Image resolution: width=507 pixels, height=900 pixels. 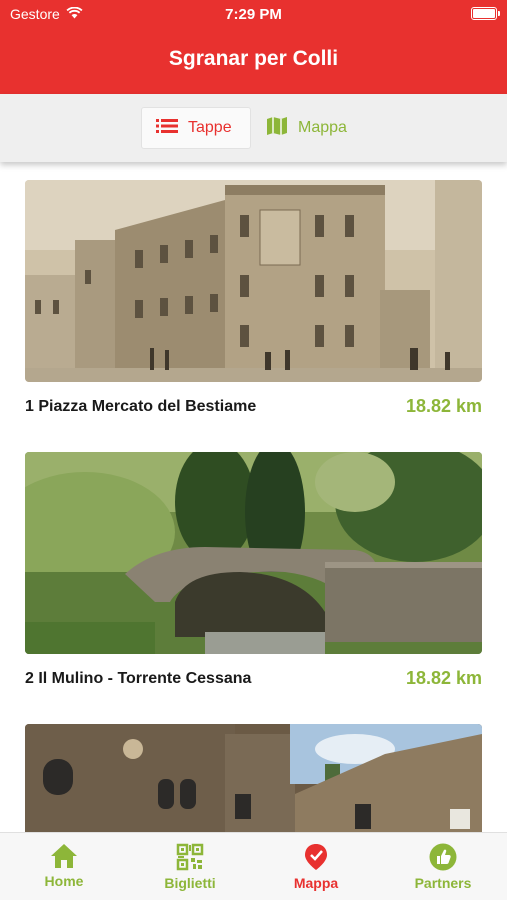 What do you see at coordinates (277, 128) in the screenshot?
I see `map-icon` at bounding box center [277, 128].